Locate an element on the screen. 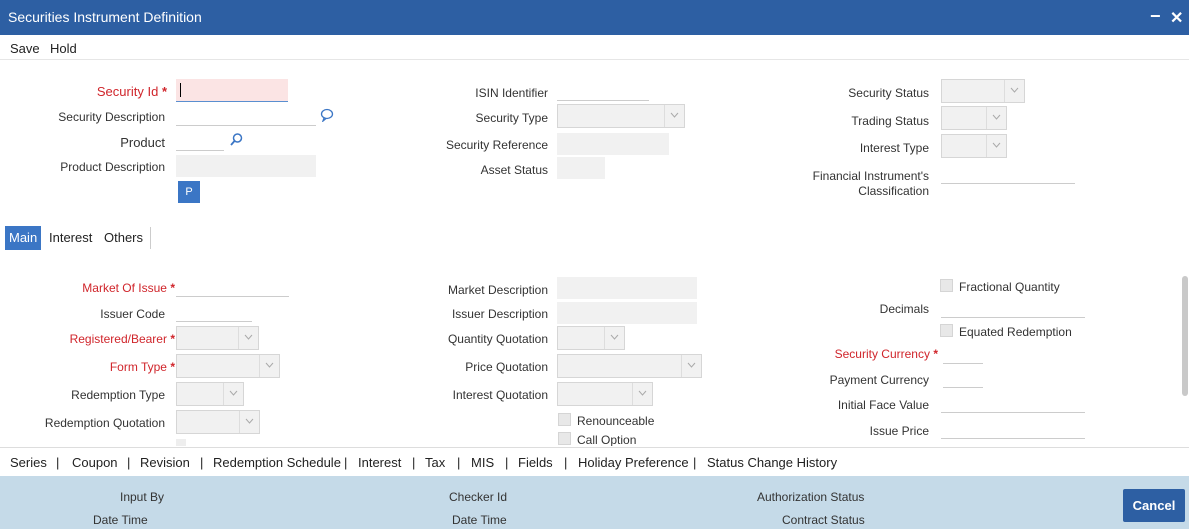 The image size is (1189, 529). subscreen-tax-link: Tax is located at coordinates (435, 462).